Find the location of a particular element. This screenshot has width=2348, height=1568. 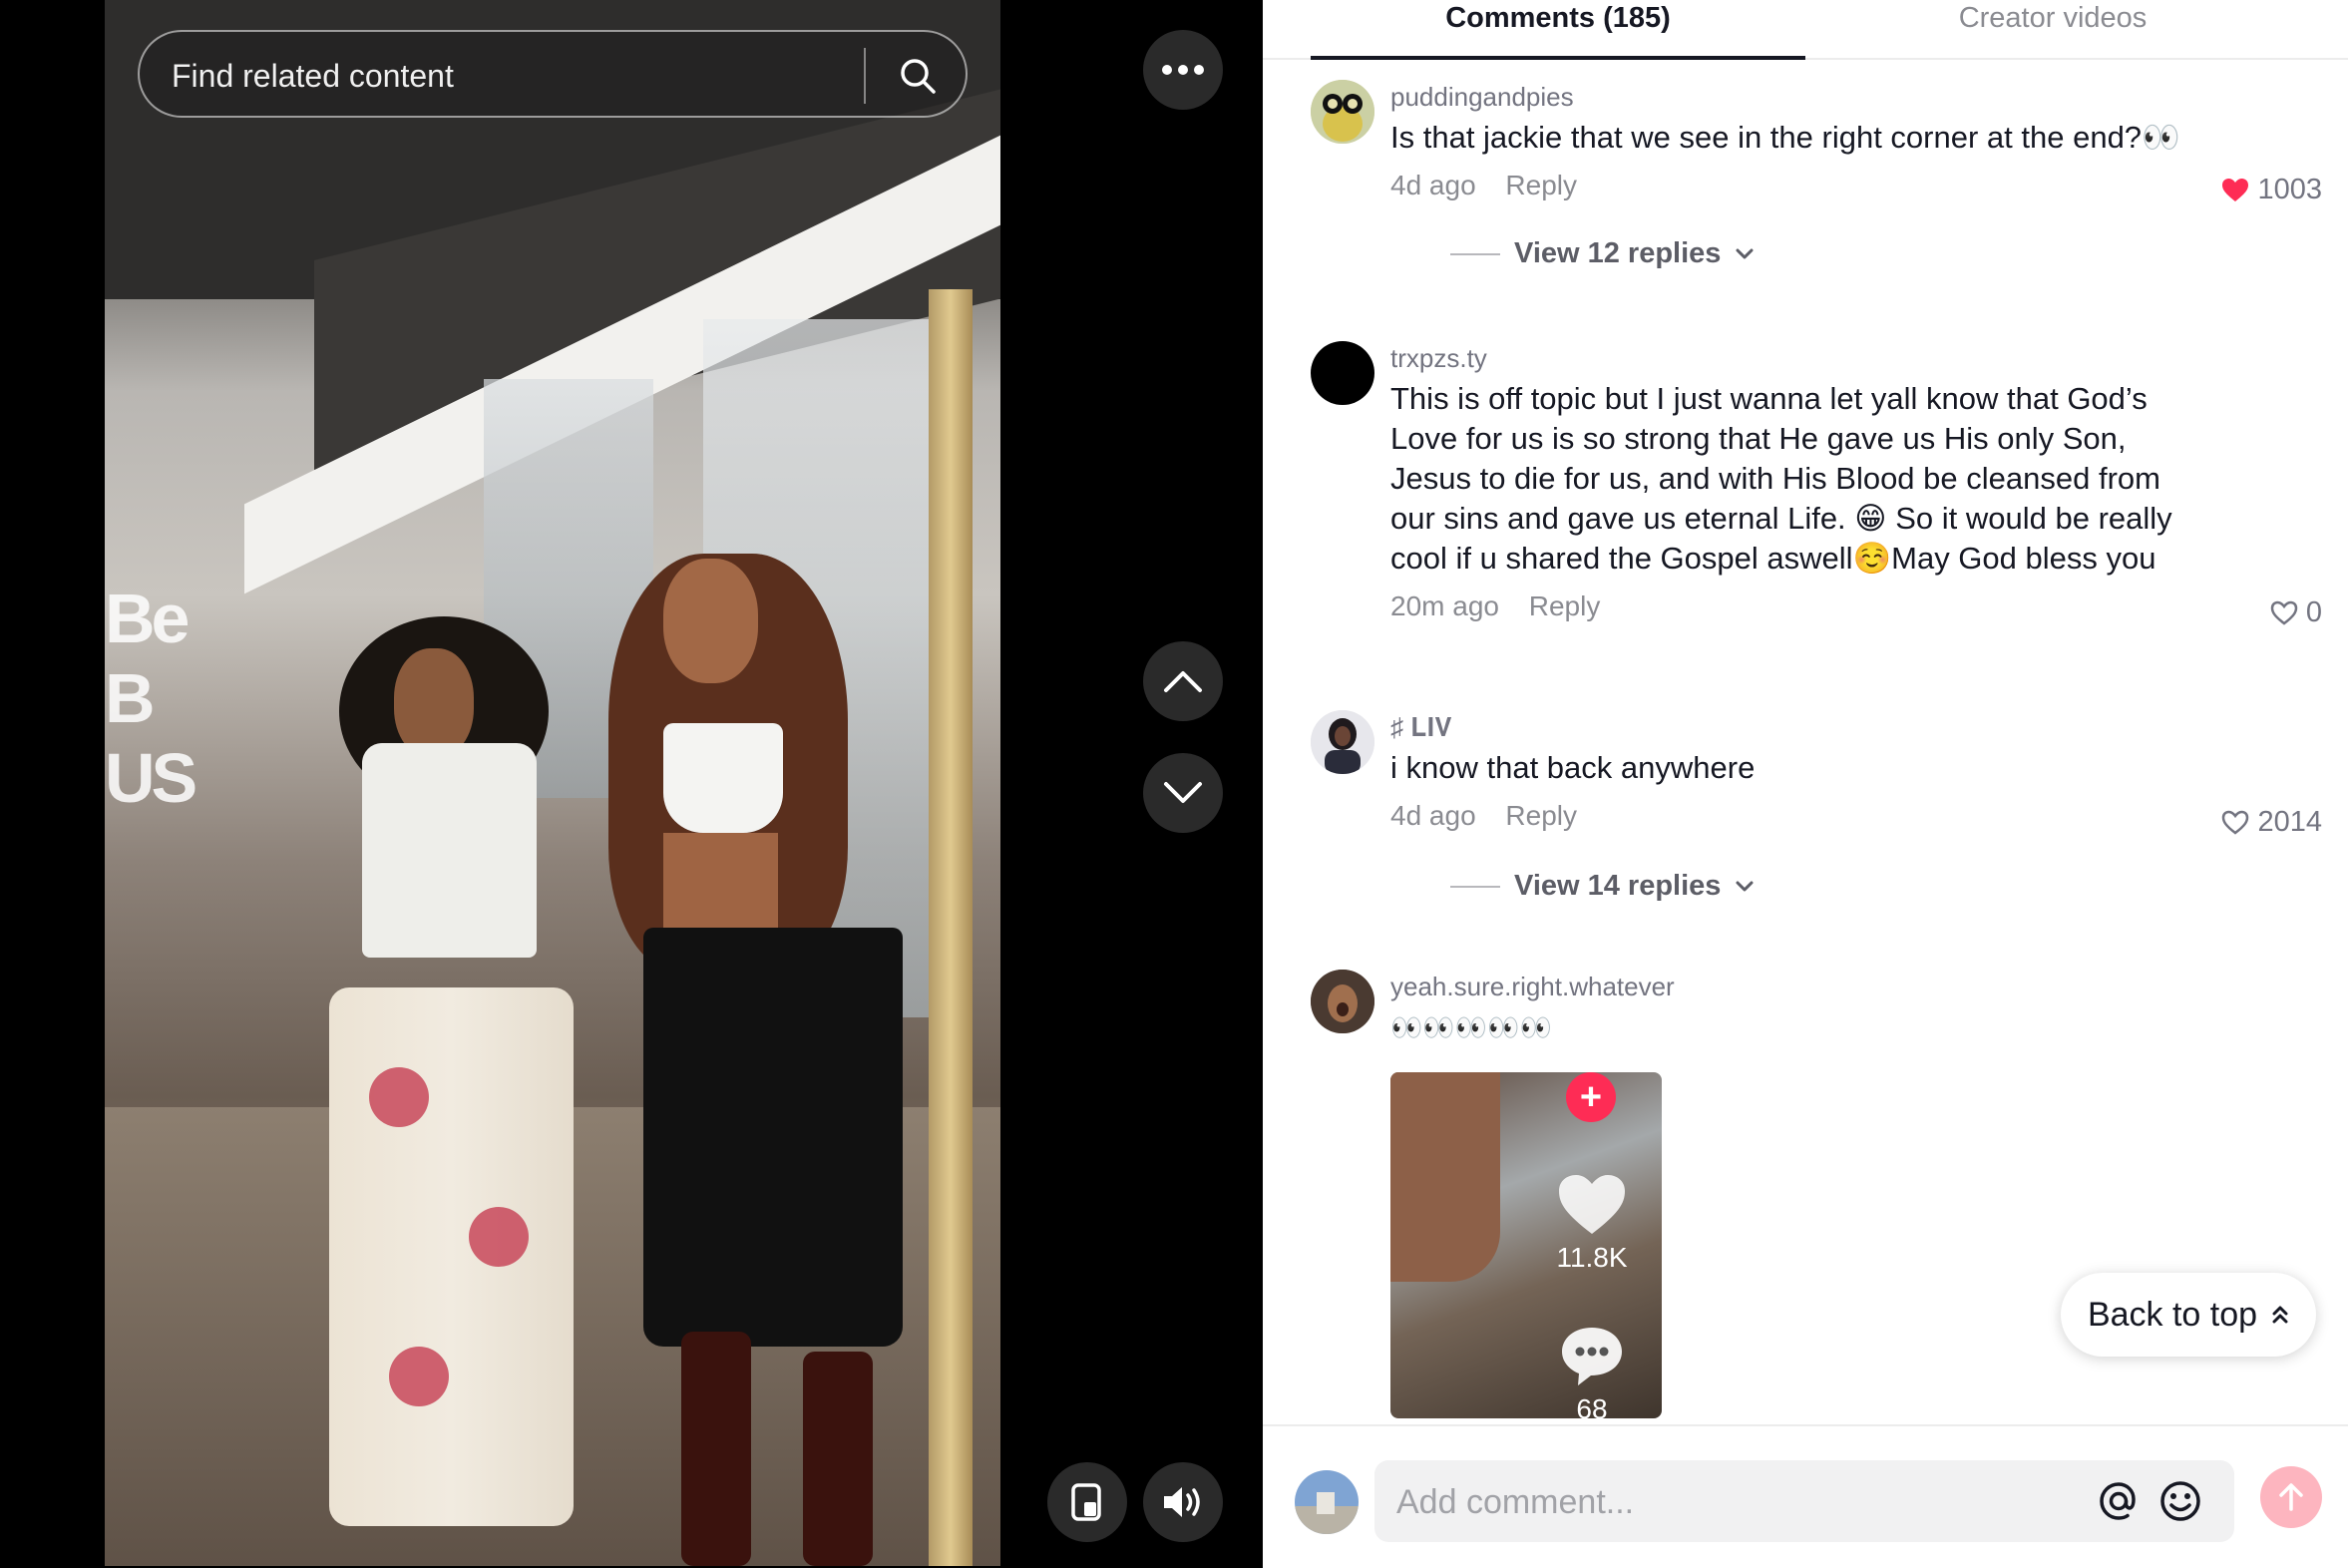

floating-player-button is located at coordinates (1087, 1502).